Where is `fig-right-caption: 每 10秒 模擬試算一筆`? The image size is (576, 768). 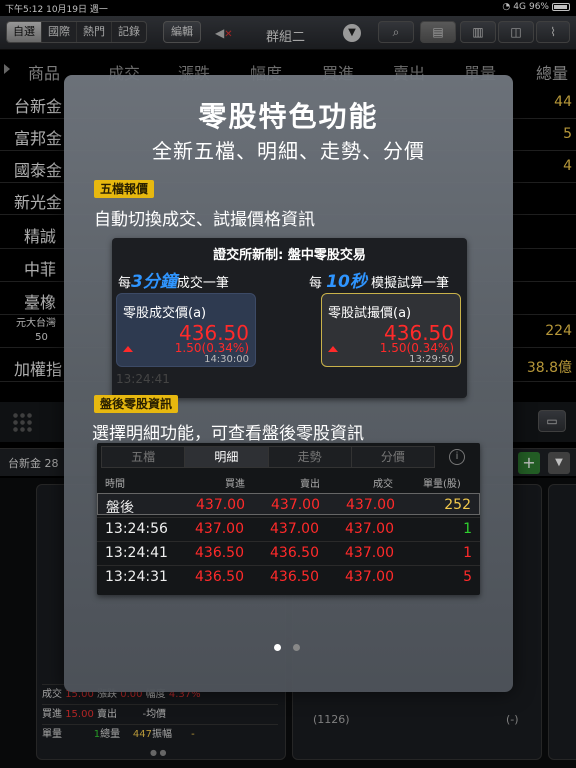
fig-right-caption: 每 10秒 模擬試算一筆 is located at coordinates (379, 282).